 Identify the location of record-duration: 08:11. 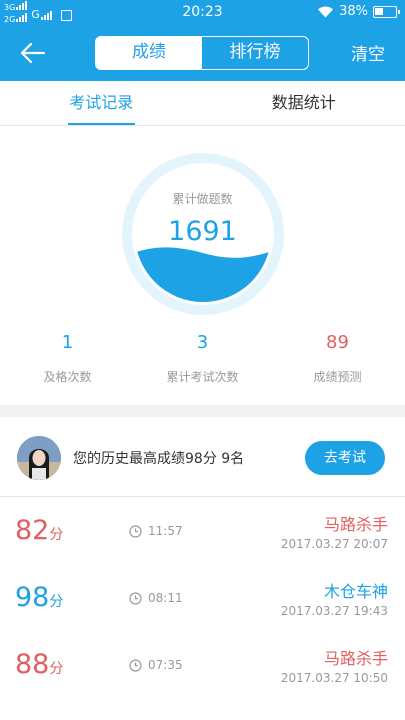
(156, 598).